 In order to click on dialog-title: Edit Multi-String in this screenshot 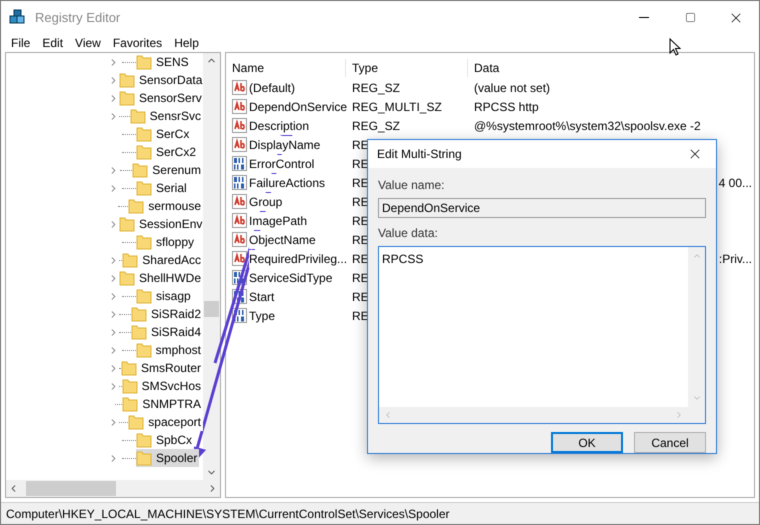, I will do `click(419, 154)`.